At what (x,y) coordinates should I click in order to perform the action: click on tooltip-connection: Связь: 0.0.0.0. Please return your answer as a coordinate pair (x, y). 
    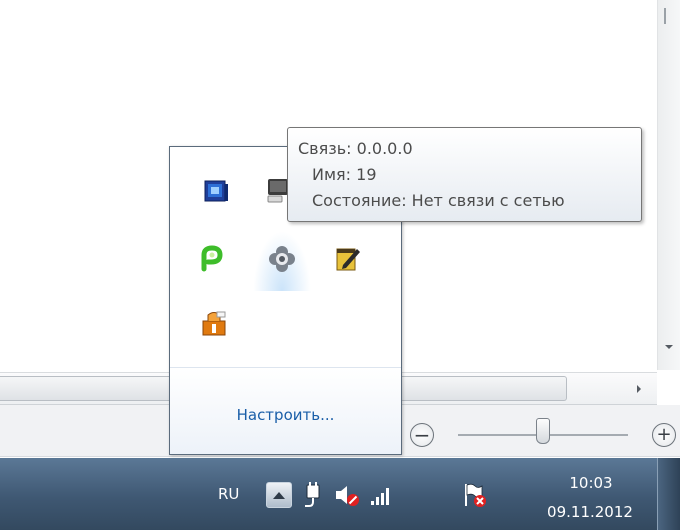
    Looking at the image, I should click on (355, 148).